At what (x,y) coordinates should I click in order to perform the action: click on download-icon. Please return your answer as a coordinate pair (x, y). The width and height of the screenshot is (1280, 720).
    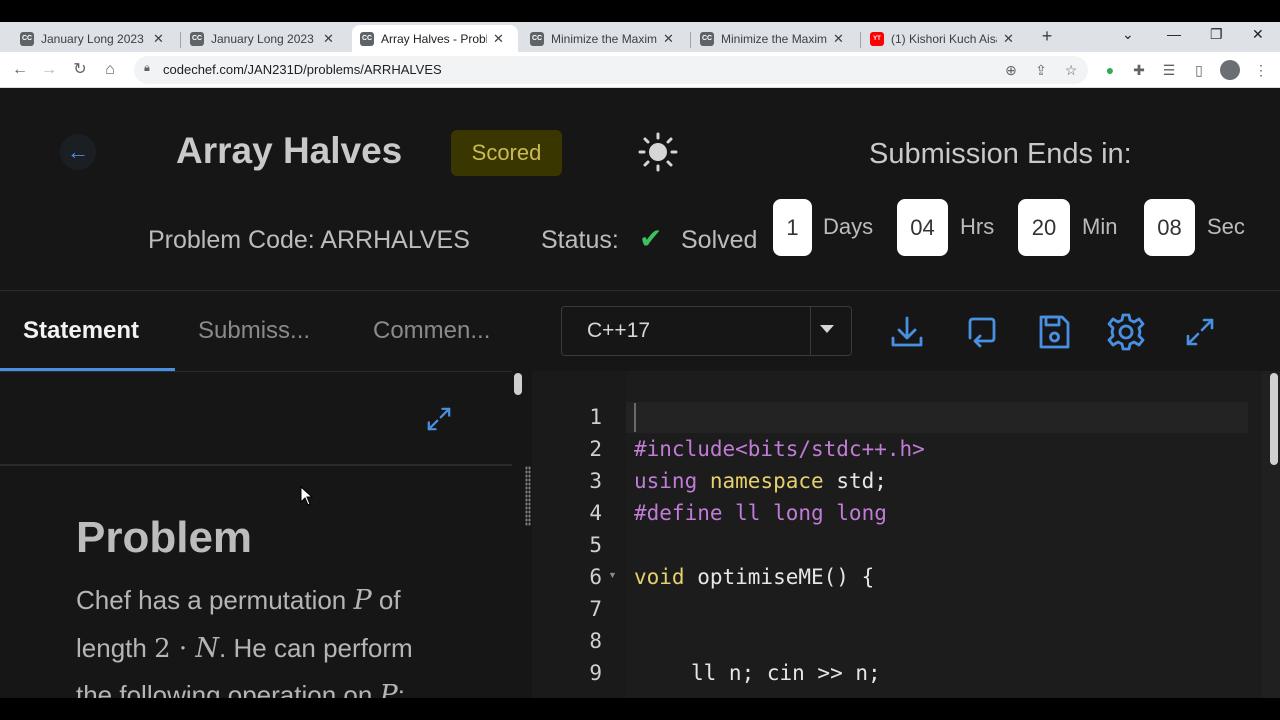
    Looking at the image, I should click on (907, 332).